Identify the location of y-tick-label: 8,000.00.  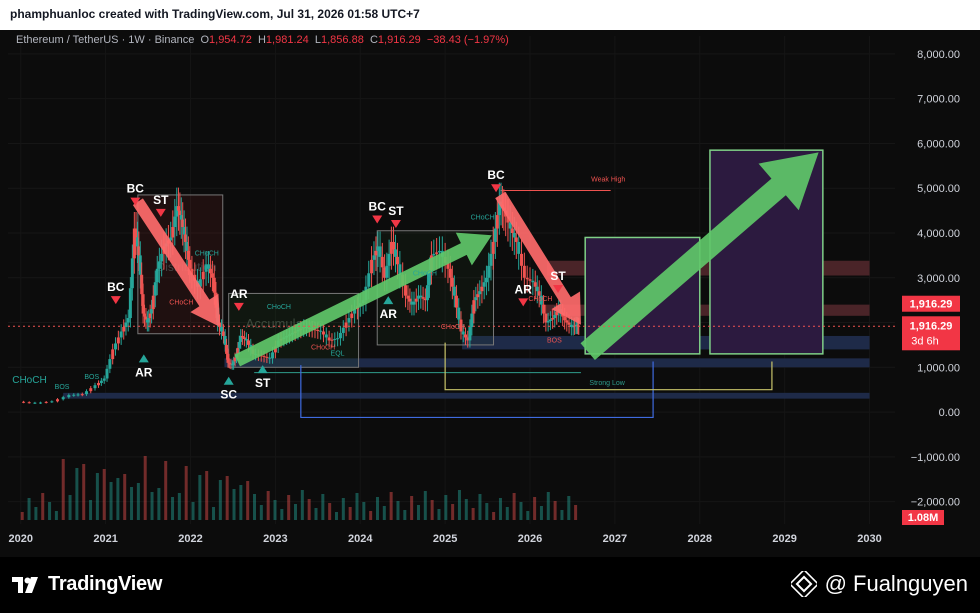
(938, 55).